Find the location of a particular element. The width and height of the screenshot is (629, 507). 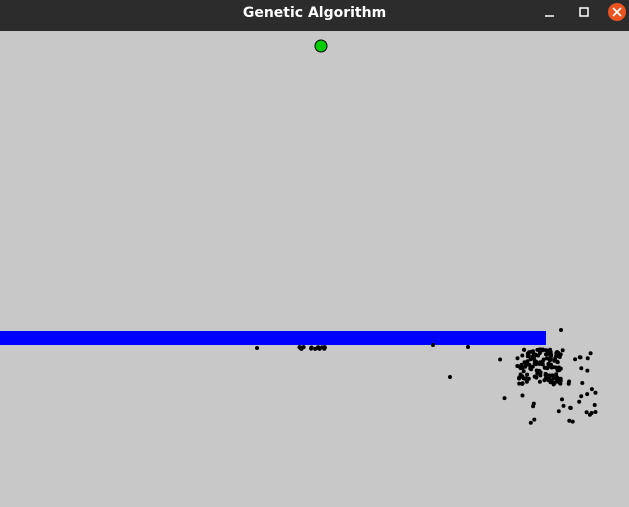

title-bar: Genetic Algorithm is located at coordinates (314, 15).